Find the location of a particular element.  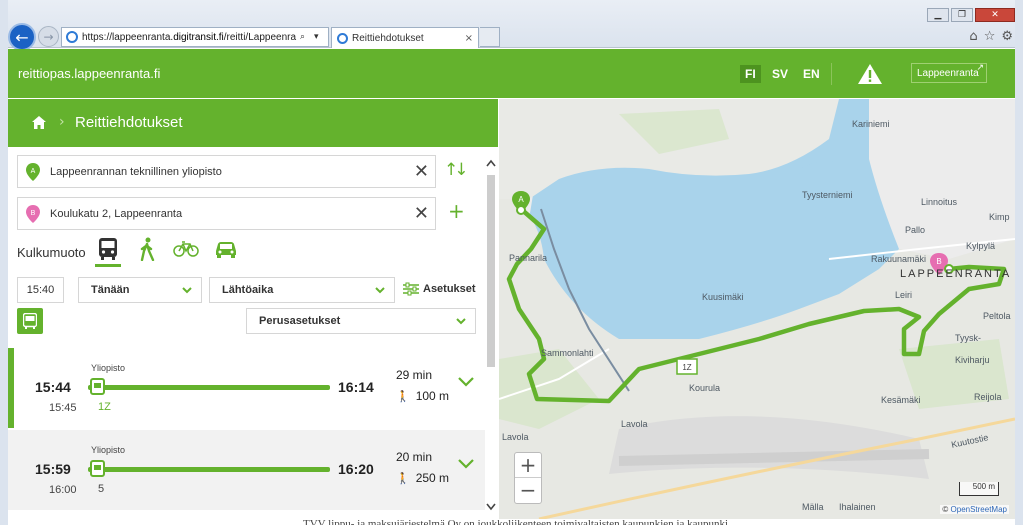

route-number: 1Z is located at coordinates (104, 407).